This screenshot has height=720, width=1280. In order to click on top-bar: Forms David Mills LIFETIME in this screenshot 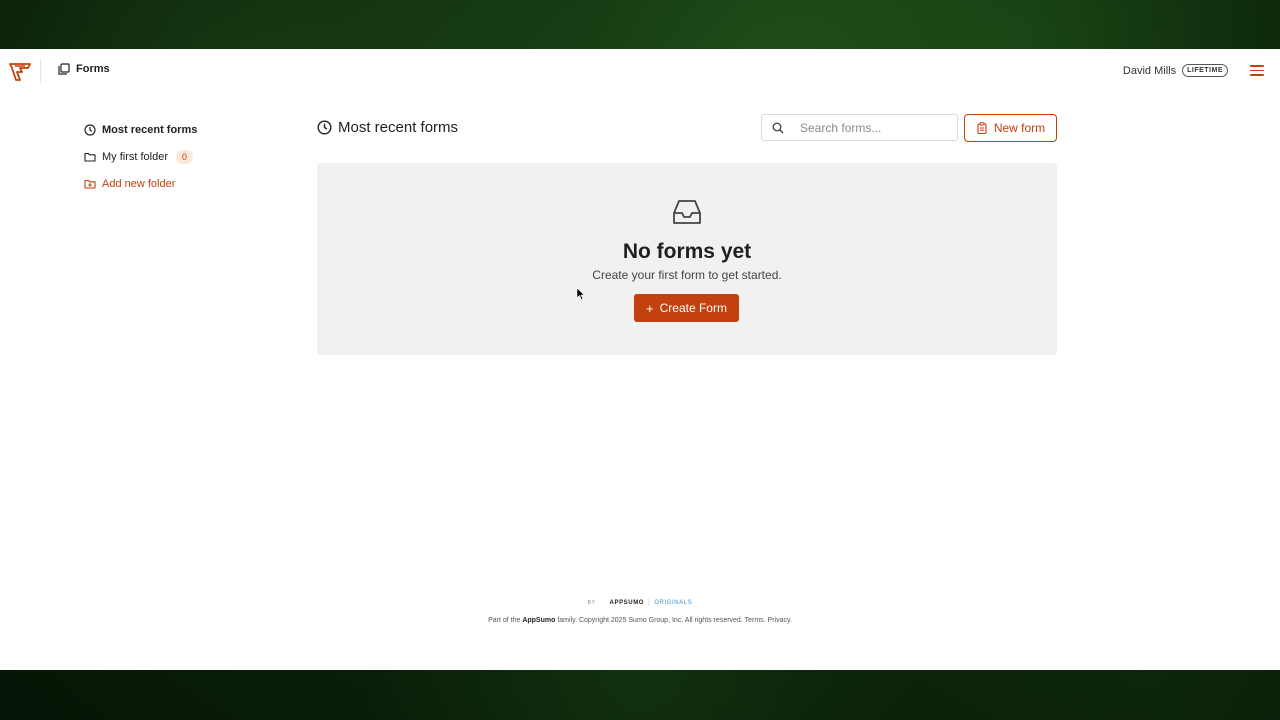, I will do `click(640, 71)`.